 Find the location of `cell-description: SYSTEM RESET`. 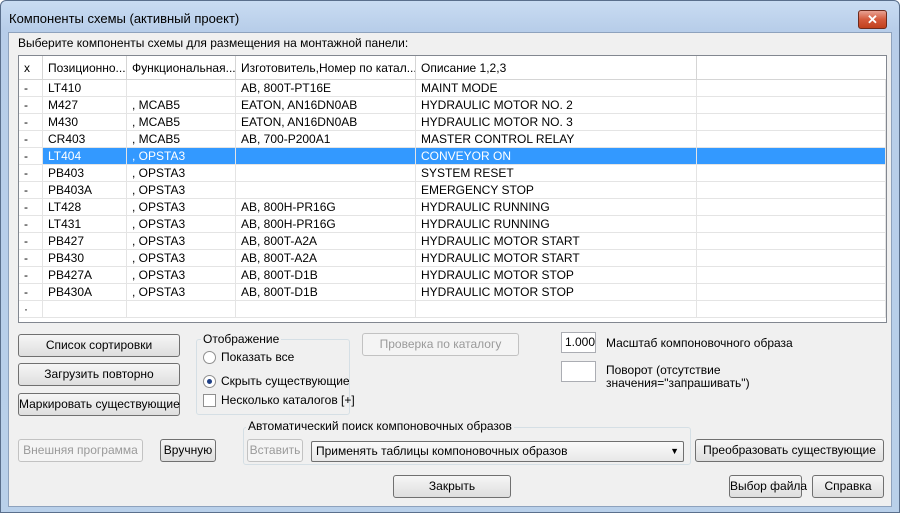

cell-description: SYSTEM RESET is located at coordinates (556, 173).